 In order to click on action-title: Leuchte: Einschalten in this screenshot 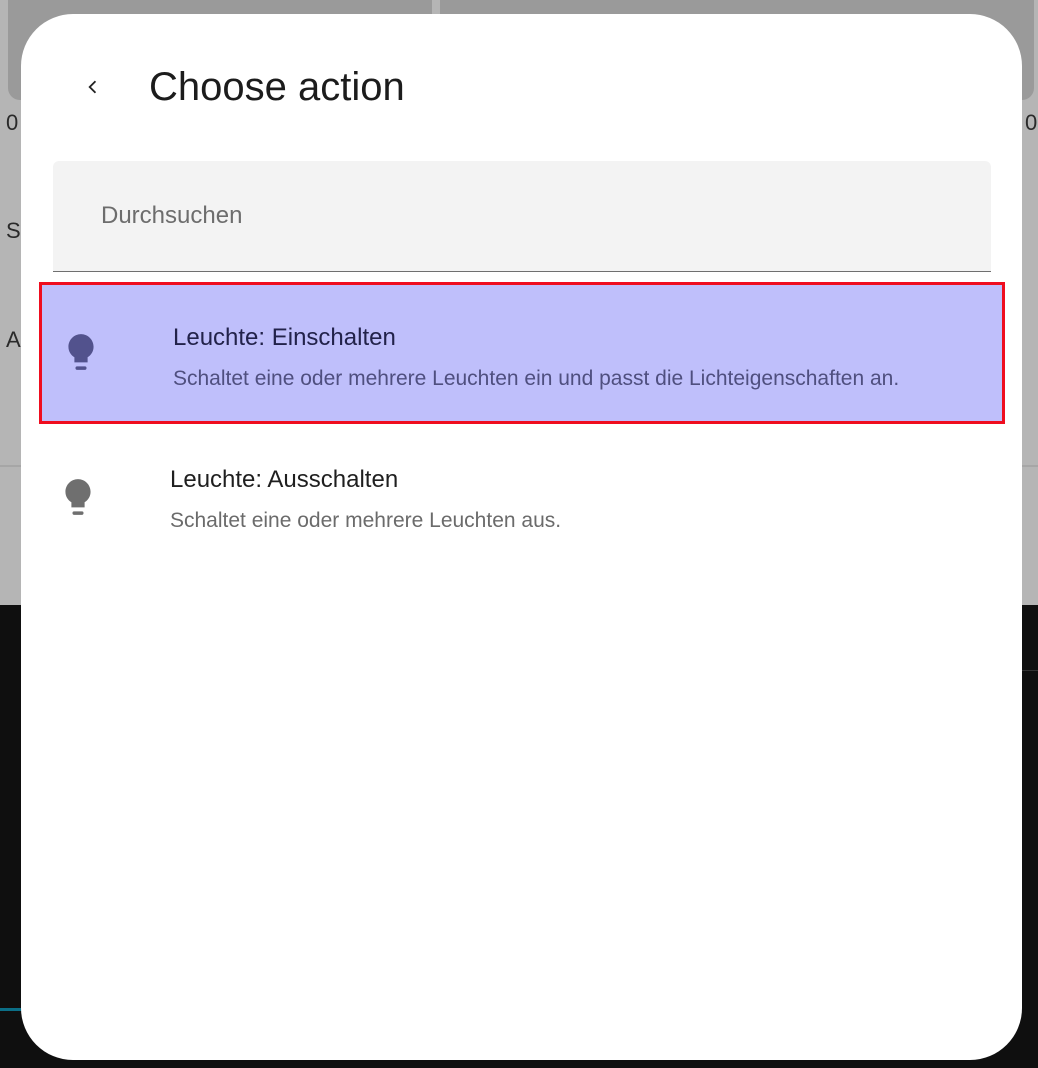, I will do `click(284, 337)`.